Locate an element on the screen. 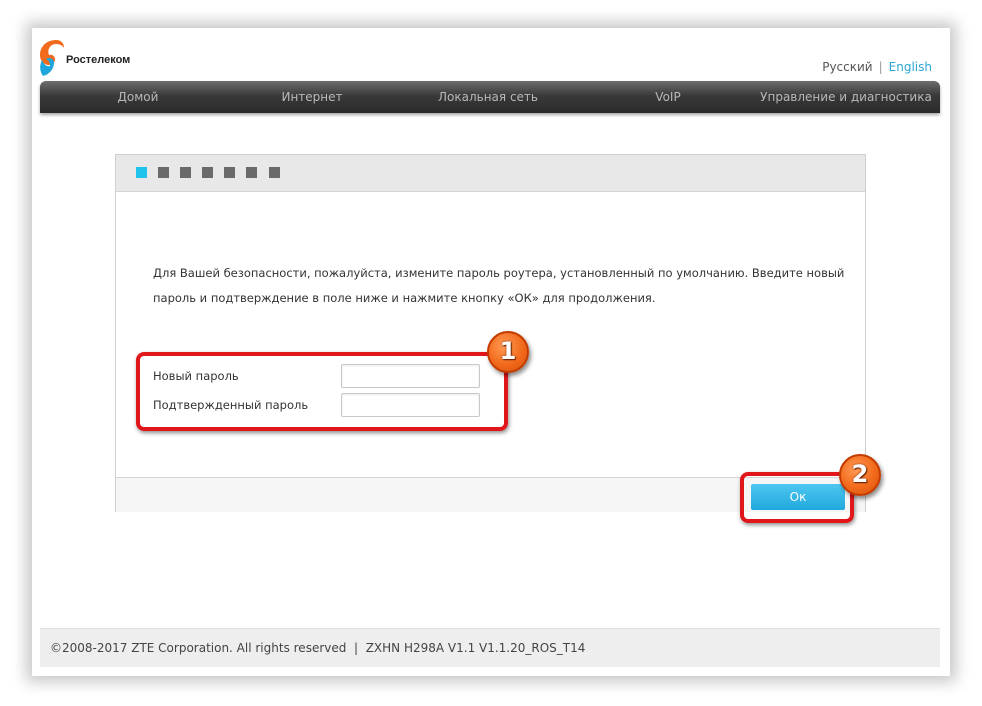 This screenshot has width=982, height=706. language-russian: Русский is located at coordinates (847, 67).